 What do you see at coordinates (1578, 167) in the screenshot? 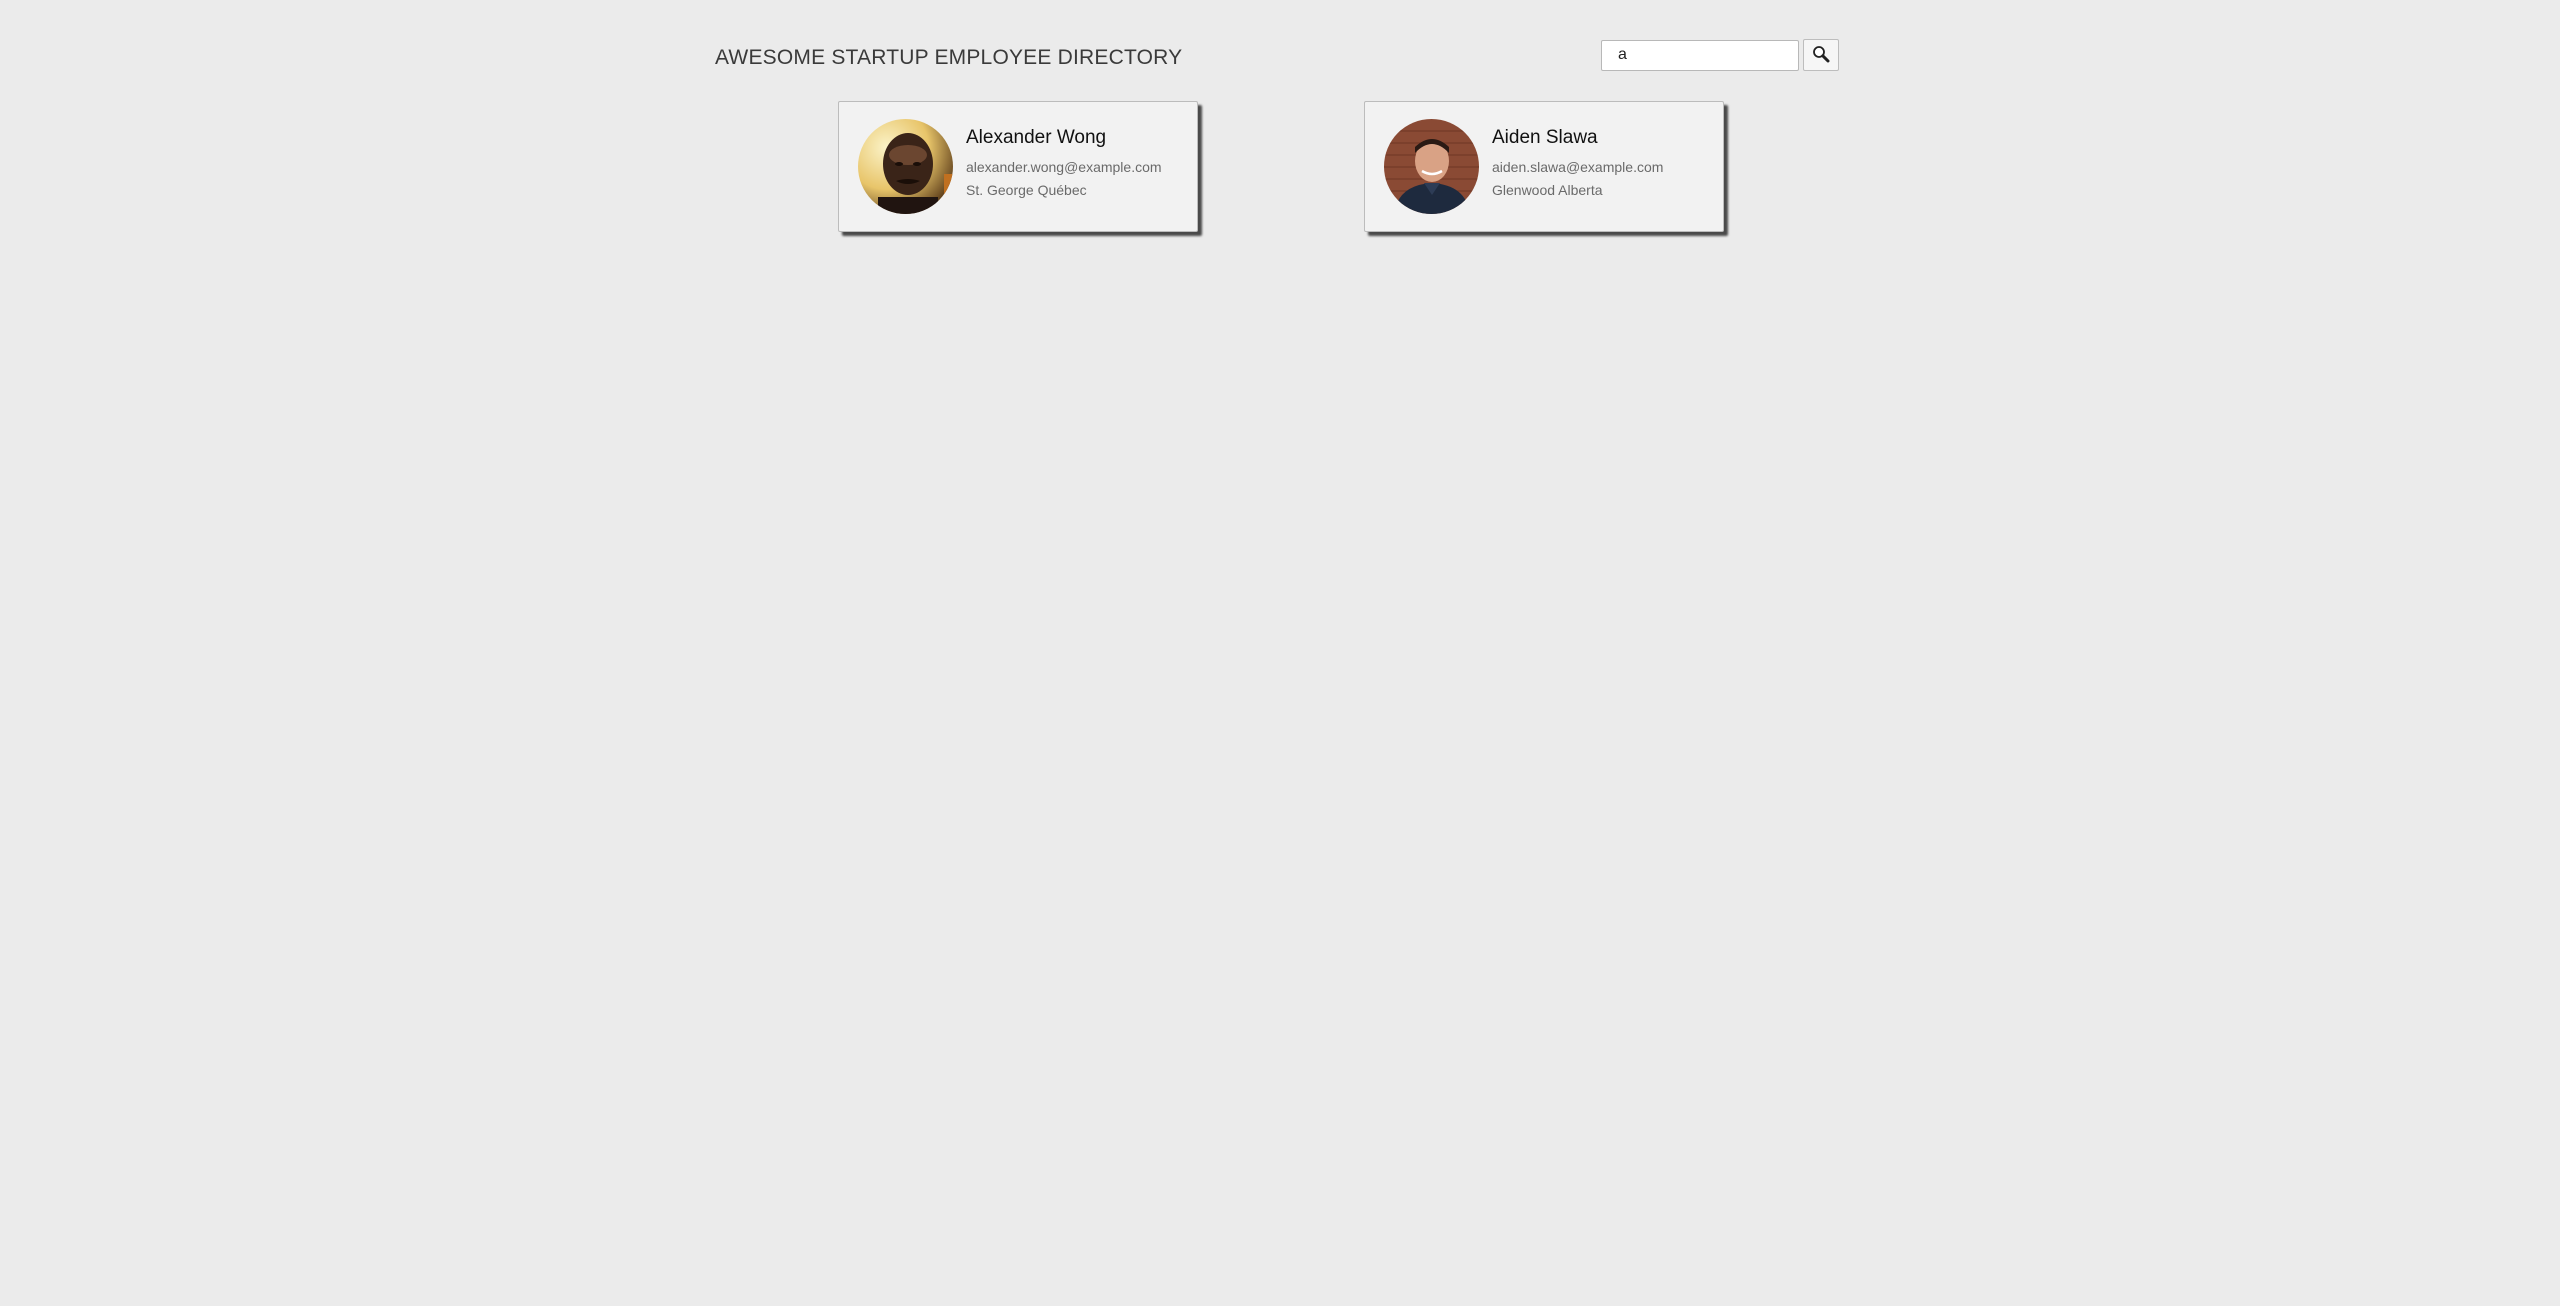
I see `employee-email: aiden.slawa@example.com` at bounding box center [1578, 167].